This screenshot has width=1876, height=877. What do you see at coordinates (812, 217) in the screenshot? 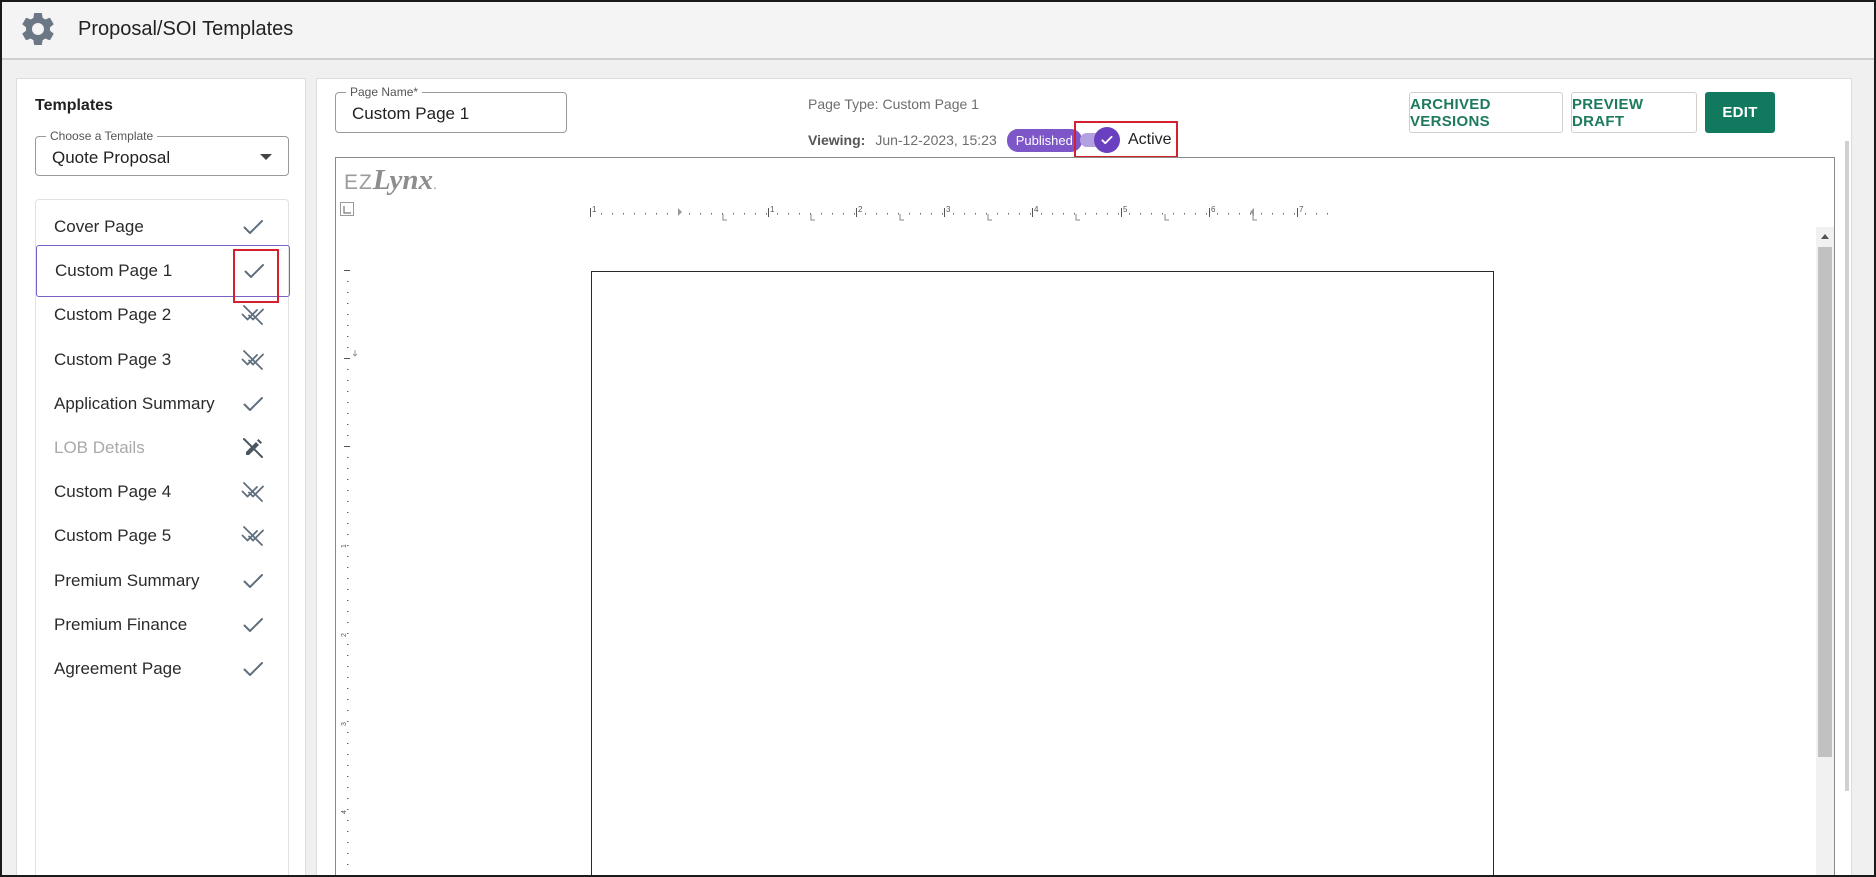
I see `tab-stop-marker` at bounding box center [812, 217].